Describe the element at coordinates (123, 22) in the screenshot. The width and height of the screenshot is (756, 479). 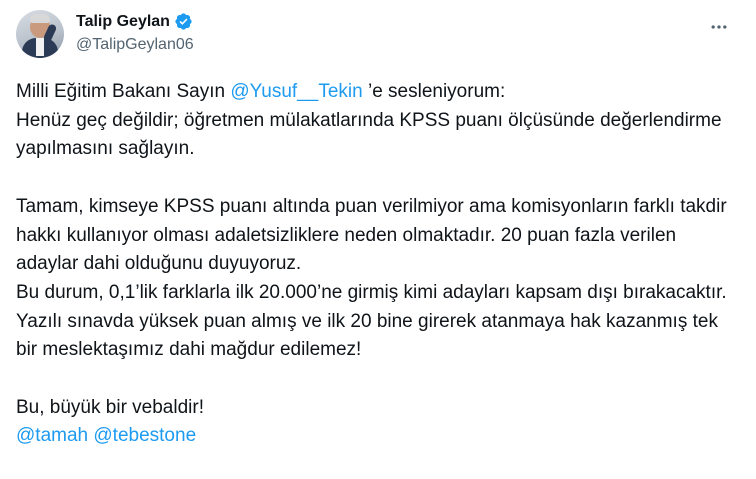
I see `author-name: Talip Geylan` at that location.